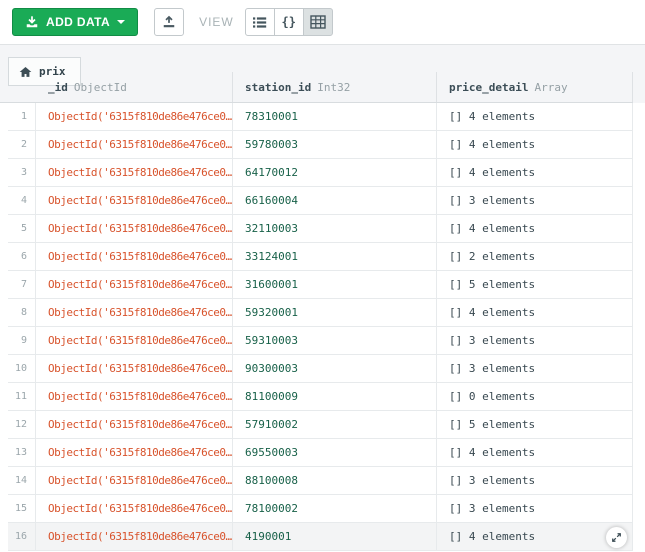  What do you see at coordinates (22, 285) in the screenshot?
I see `row-number: 7` at bounding box center [22, 285].